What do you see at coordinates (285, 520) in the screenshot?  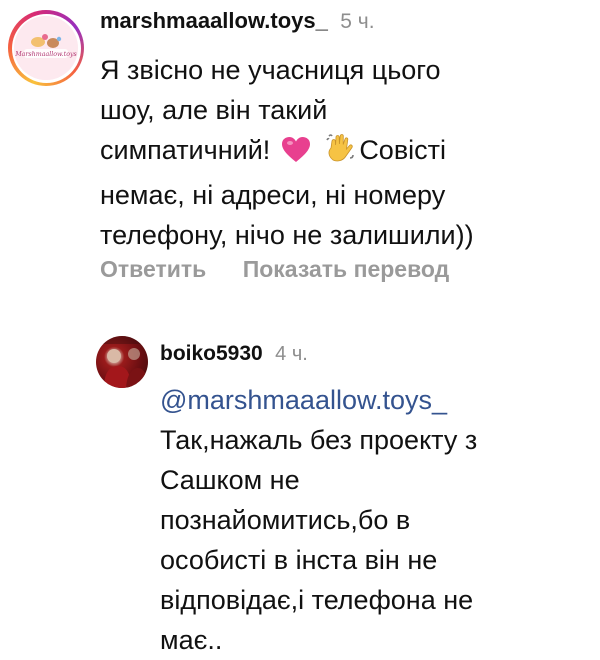 I see `reply-line: познайомитись,бо в` at bounding box center [285, 520].